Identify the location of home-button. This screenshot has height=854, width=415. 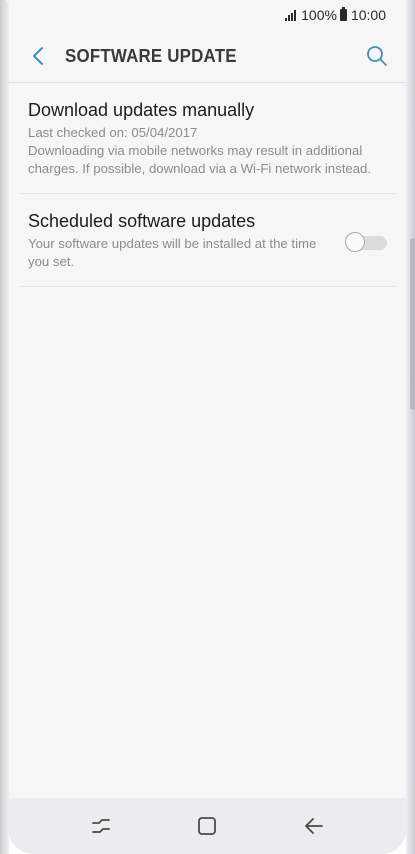
(207, 826).